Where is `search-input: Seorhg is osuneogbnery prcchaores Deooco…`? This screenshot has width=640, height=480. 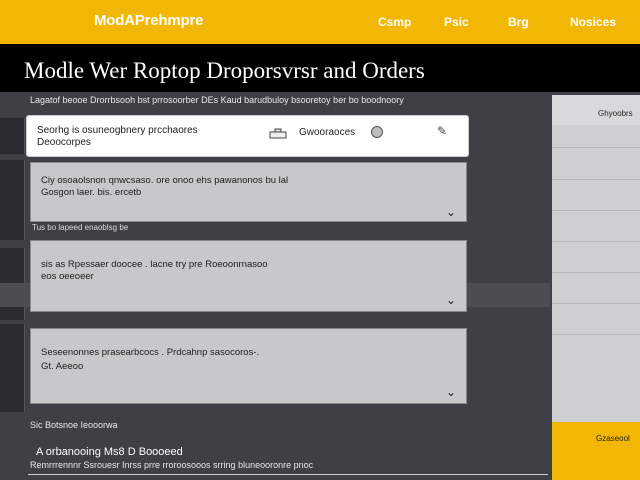 search-input: Seorhg is osuneogbnery prcchaores Deooco… is located at coordinates (137, 137).